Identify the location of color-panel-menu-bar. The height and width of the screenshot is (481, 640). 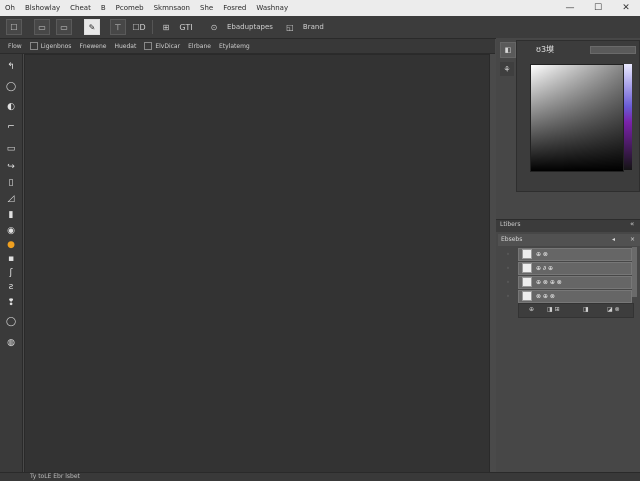
(613, 50).